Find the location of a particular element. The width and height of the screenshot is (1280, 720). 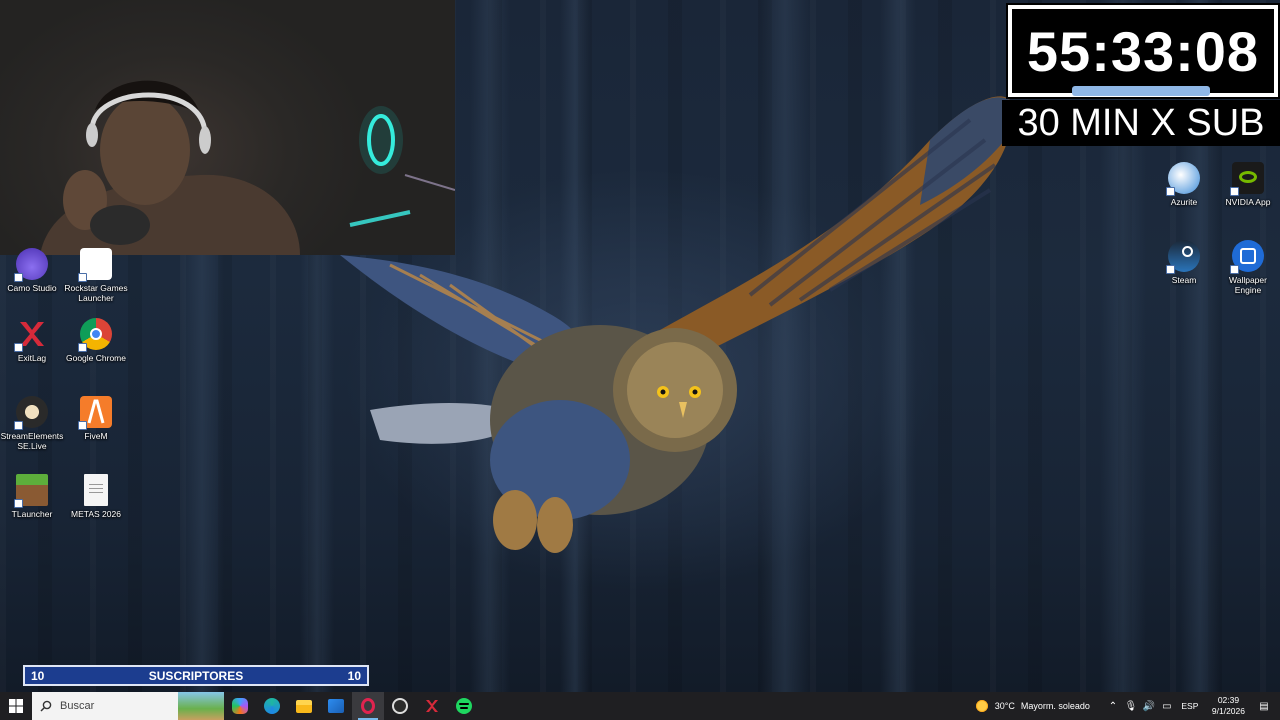

language-indicator: ESP is located at coordinates (1190, 706).